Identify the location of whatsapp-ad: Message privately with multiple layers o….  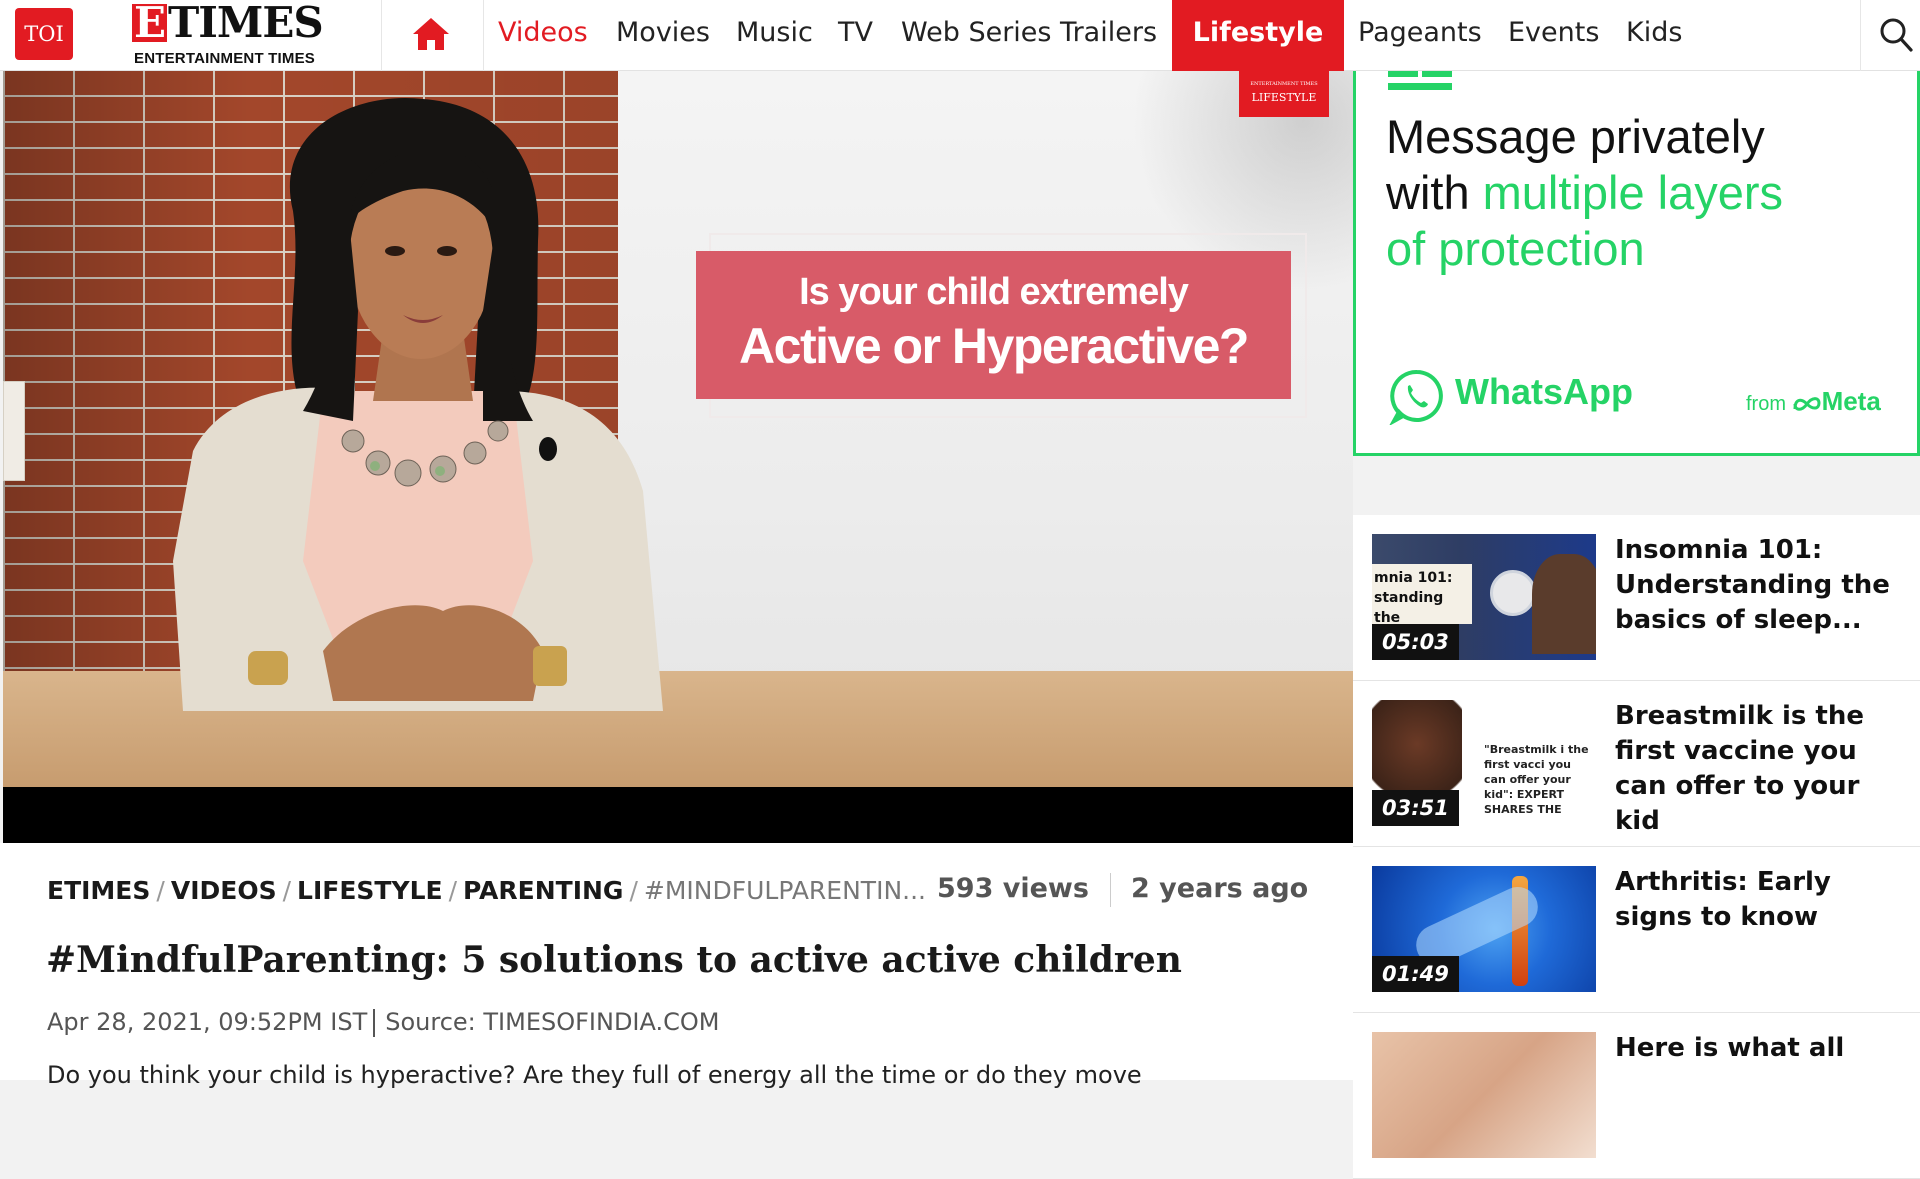
(1636, 263).